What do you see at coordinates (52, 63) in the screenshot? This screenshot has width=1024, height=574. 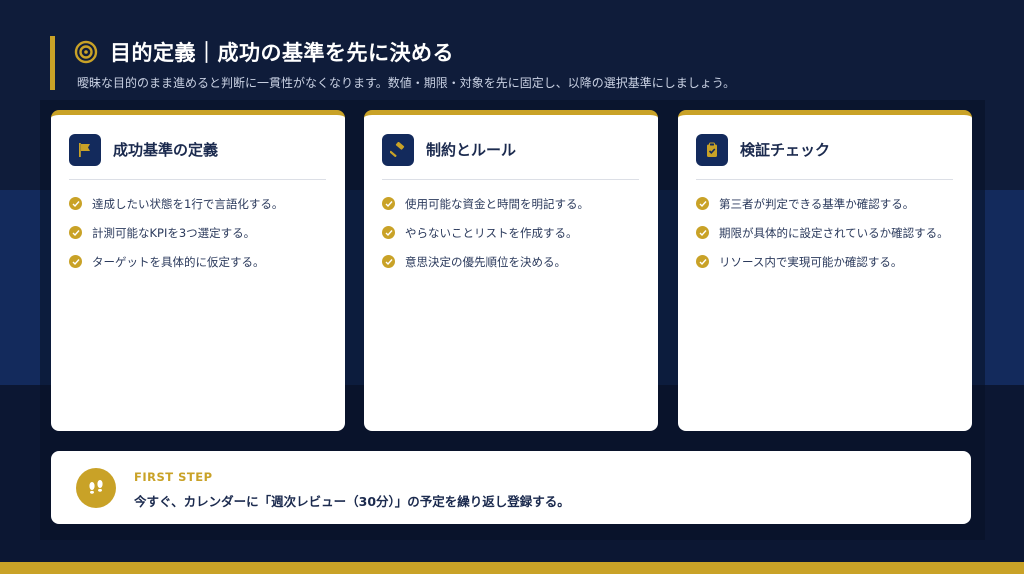 I see `header-accent-bar` at bounding box center [52, 63].